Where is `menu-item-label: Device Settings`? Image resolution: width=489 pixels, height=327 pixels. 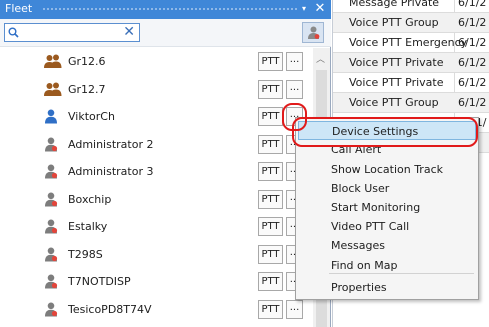
menu-item-label: Device Settings is located at coordinates (375, 131).